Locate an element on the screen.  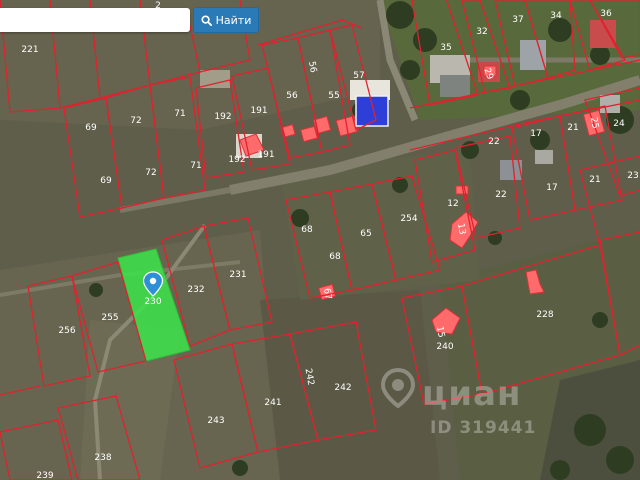
parcel-number: 25 is located at coordinates (594, 122).